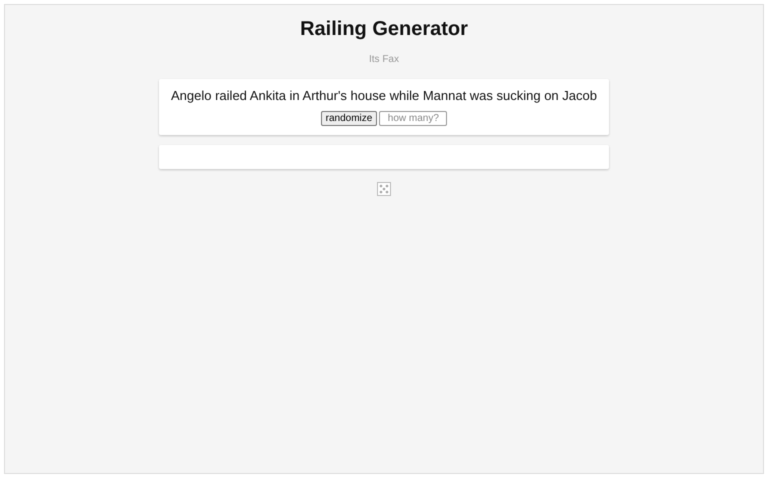 Image resolution: width=768 pixels, height=480 pixels. Describe the element at coordinates (383, 59) in the screenshot. I see `subtitle: Its Fax` at that location.